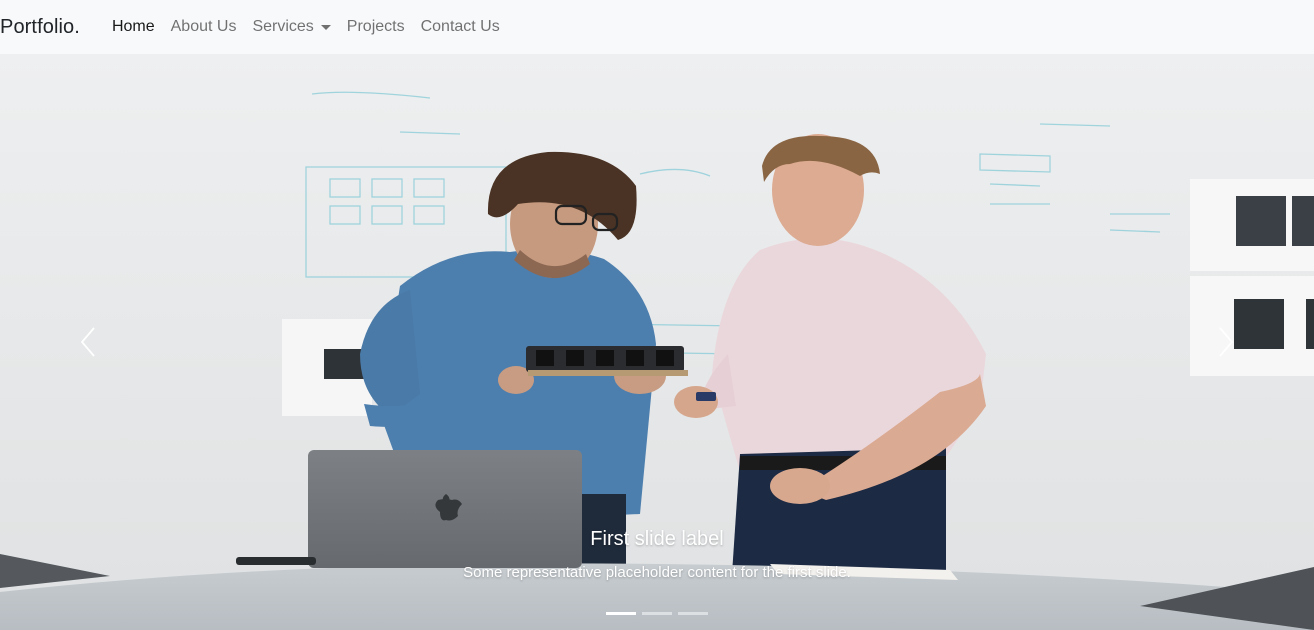 The width and height of the screenshot is (1314, 630). Describe the element at coordinates (283, 26) in the screenshot. I see `nav-link-label: Services` at that location.